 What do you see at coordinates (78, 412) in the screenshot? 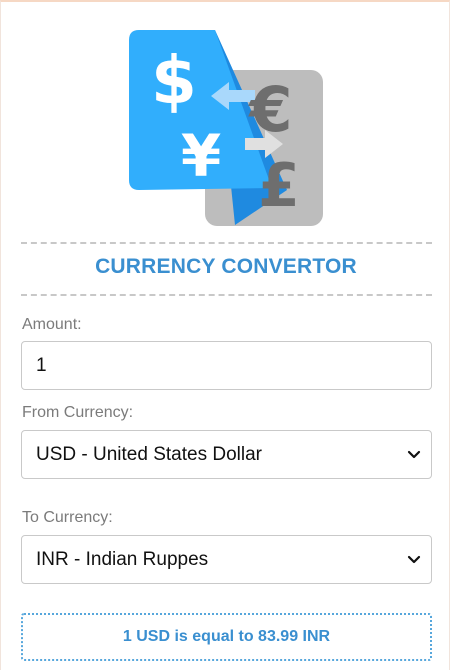
I see `from-currency-label: From Currency:` at bounding box center [78, 412].